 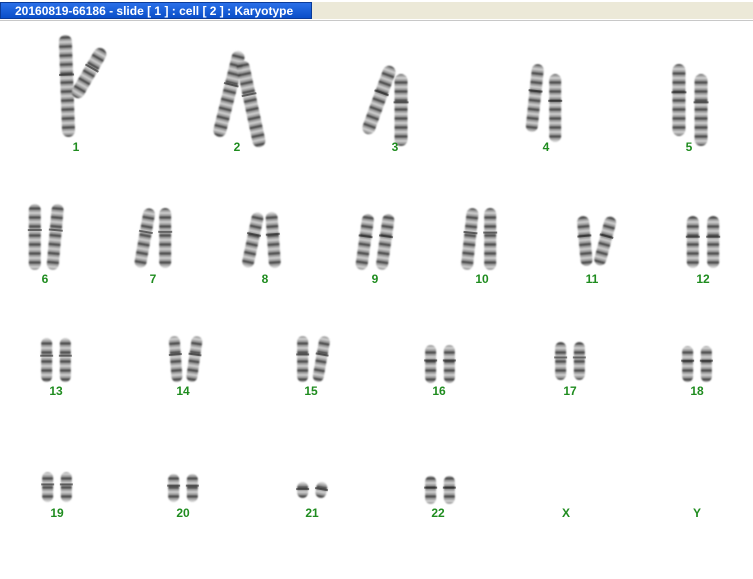 What do you see at coordinates (183, 391) in the screenshot?
I see `chromosome-label-14: 14` at bounding box center [183, 391].